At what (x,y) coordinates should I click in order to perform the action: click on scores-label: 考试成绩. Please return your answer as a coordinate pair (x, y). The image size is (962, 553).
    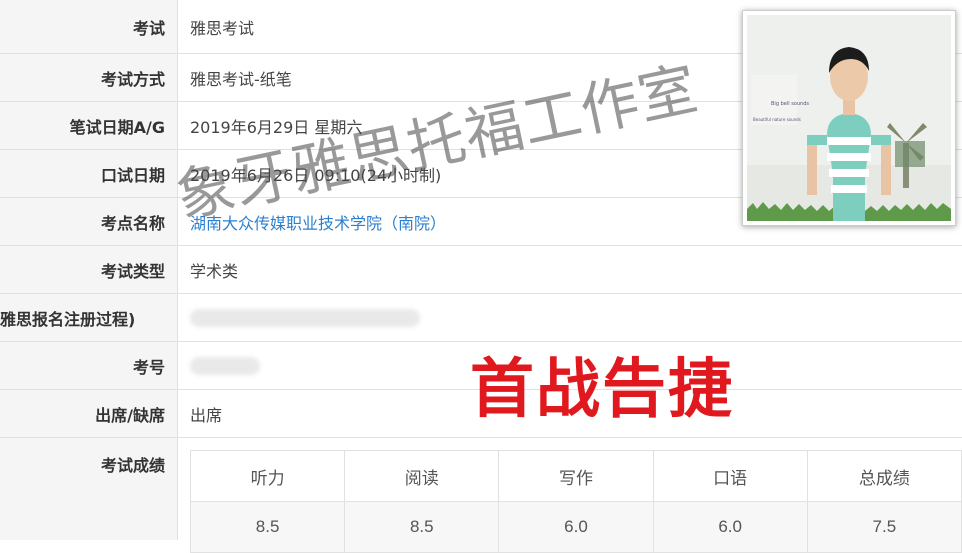
    Looking at the image, I should click on (89, 489).